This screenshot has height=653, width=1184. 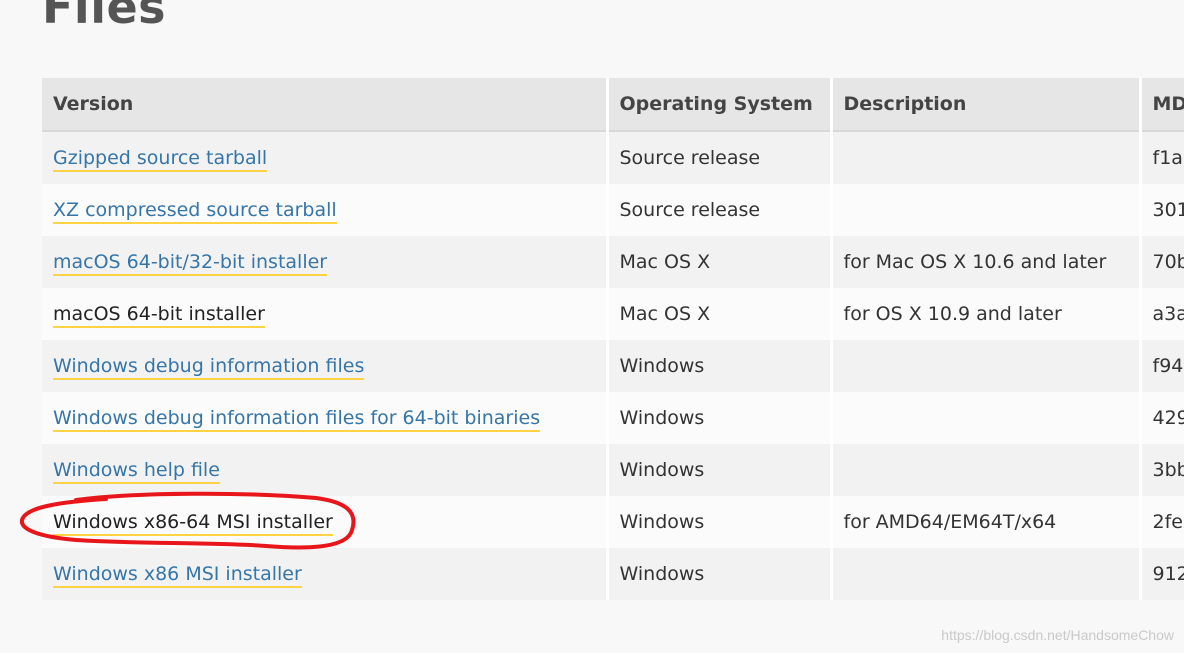 What do you see at coordinates (986, 314) in the screenshot?
I see `description-cell: for OS X 10.9 and later` at bounding box center [986, 314].